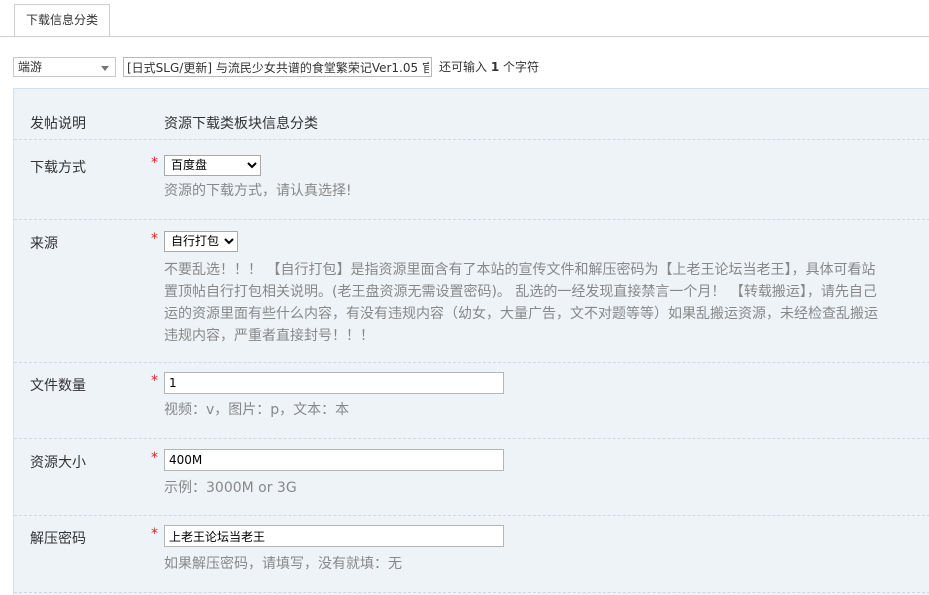 The image size is (929, 595). Describe the element at coordinates (212, 165) in the screenshot. I see `download-method-select: 百度盘` at that location.